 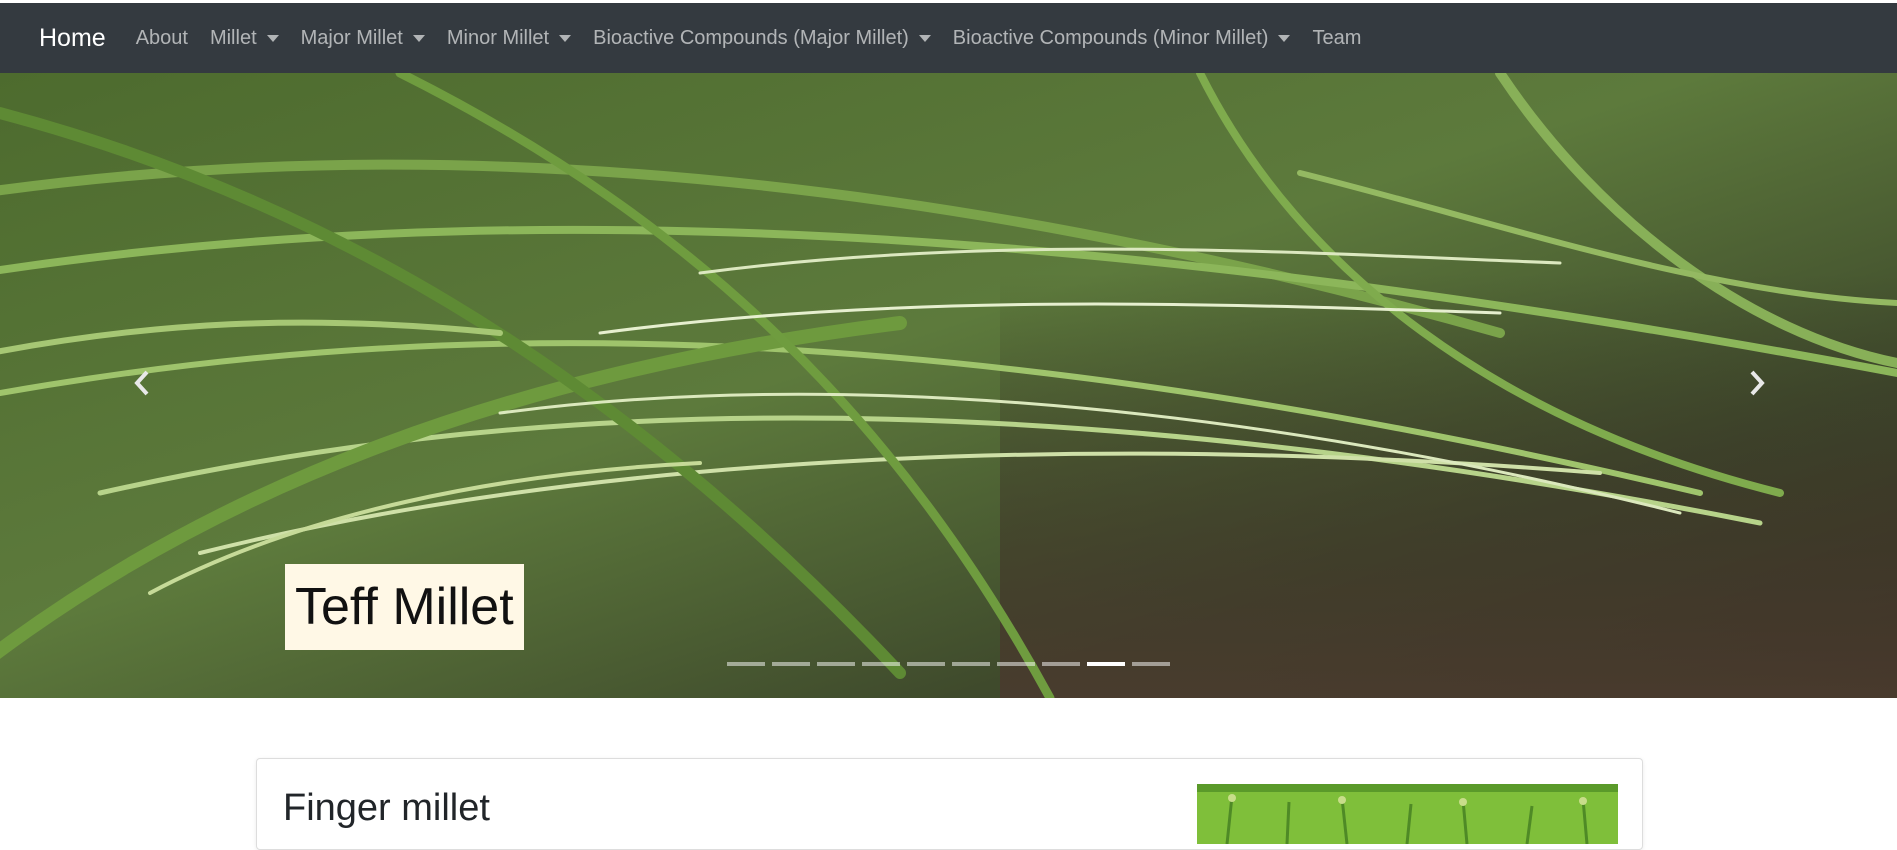 I want to click on nav-major-millet-dropdown: Major Millet, so click(x=363, y=38).